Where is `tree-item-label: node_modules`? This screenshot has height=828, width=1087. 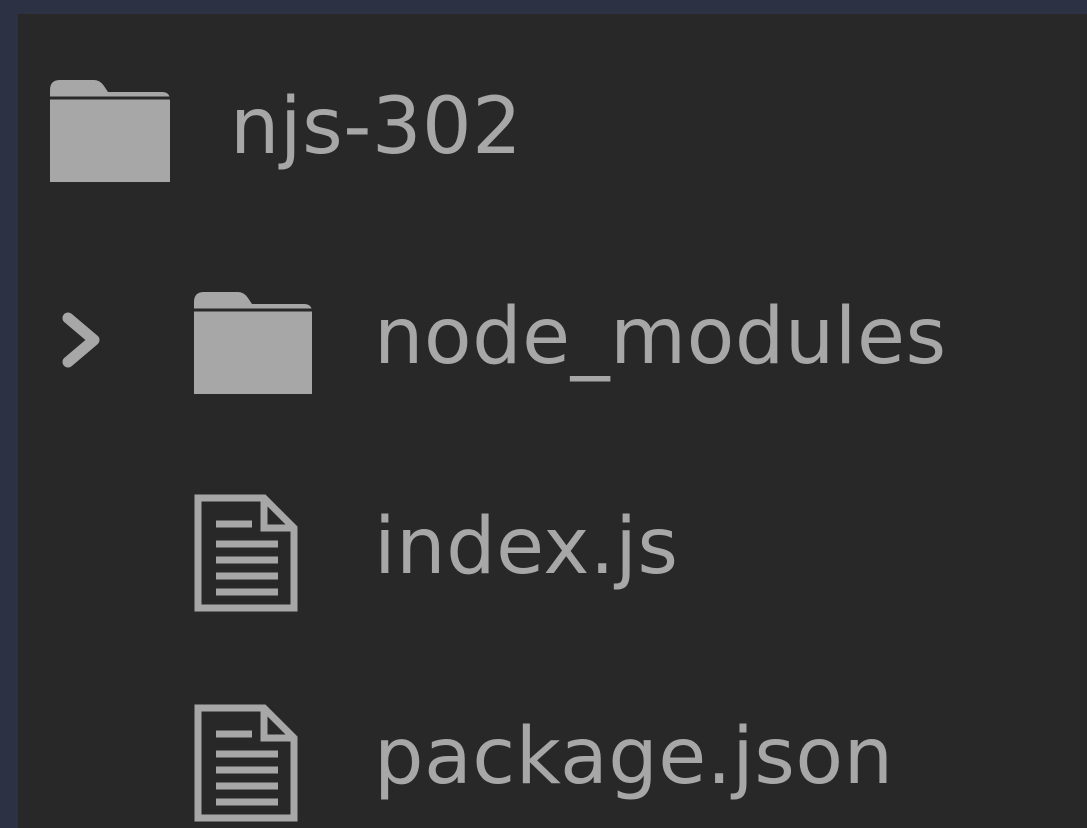 tree-item-label: node_modules is located at coordinates (660, 337).